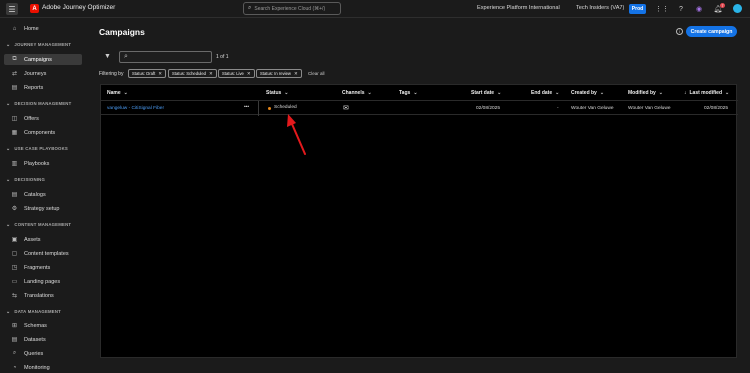 Image resolution: width=750 pixels, height=373 pixels. Describe the element at coordinates (642, 93) in the screenshot. I see `header-label: Modified by` at that location.